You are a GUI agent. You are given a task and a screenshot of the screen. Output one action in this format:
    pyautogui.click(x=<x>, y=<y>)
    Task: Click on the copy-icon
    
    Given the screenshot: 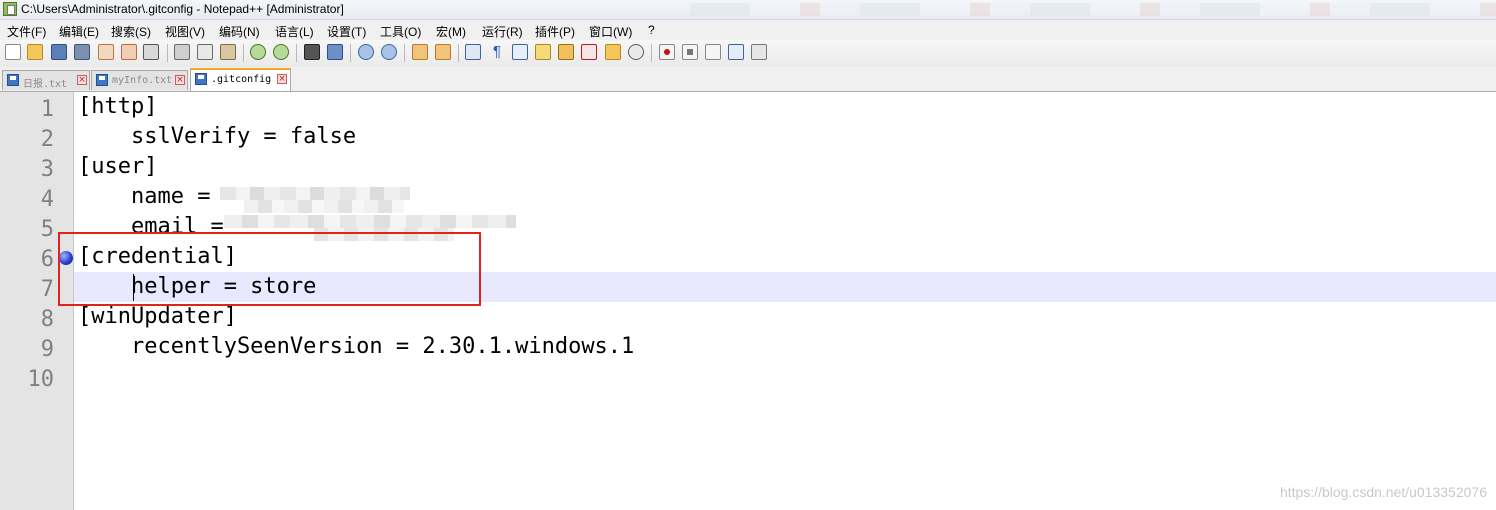 What is the action you would take?
    pyautogui.click(x=205, y=52)
    